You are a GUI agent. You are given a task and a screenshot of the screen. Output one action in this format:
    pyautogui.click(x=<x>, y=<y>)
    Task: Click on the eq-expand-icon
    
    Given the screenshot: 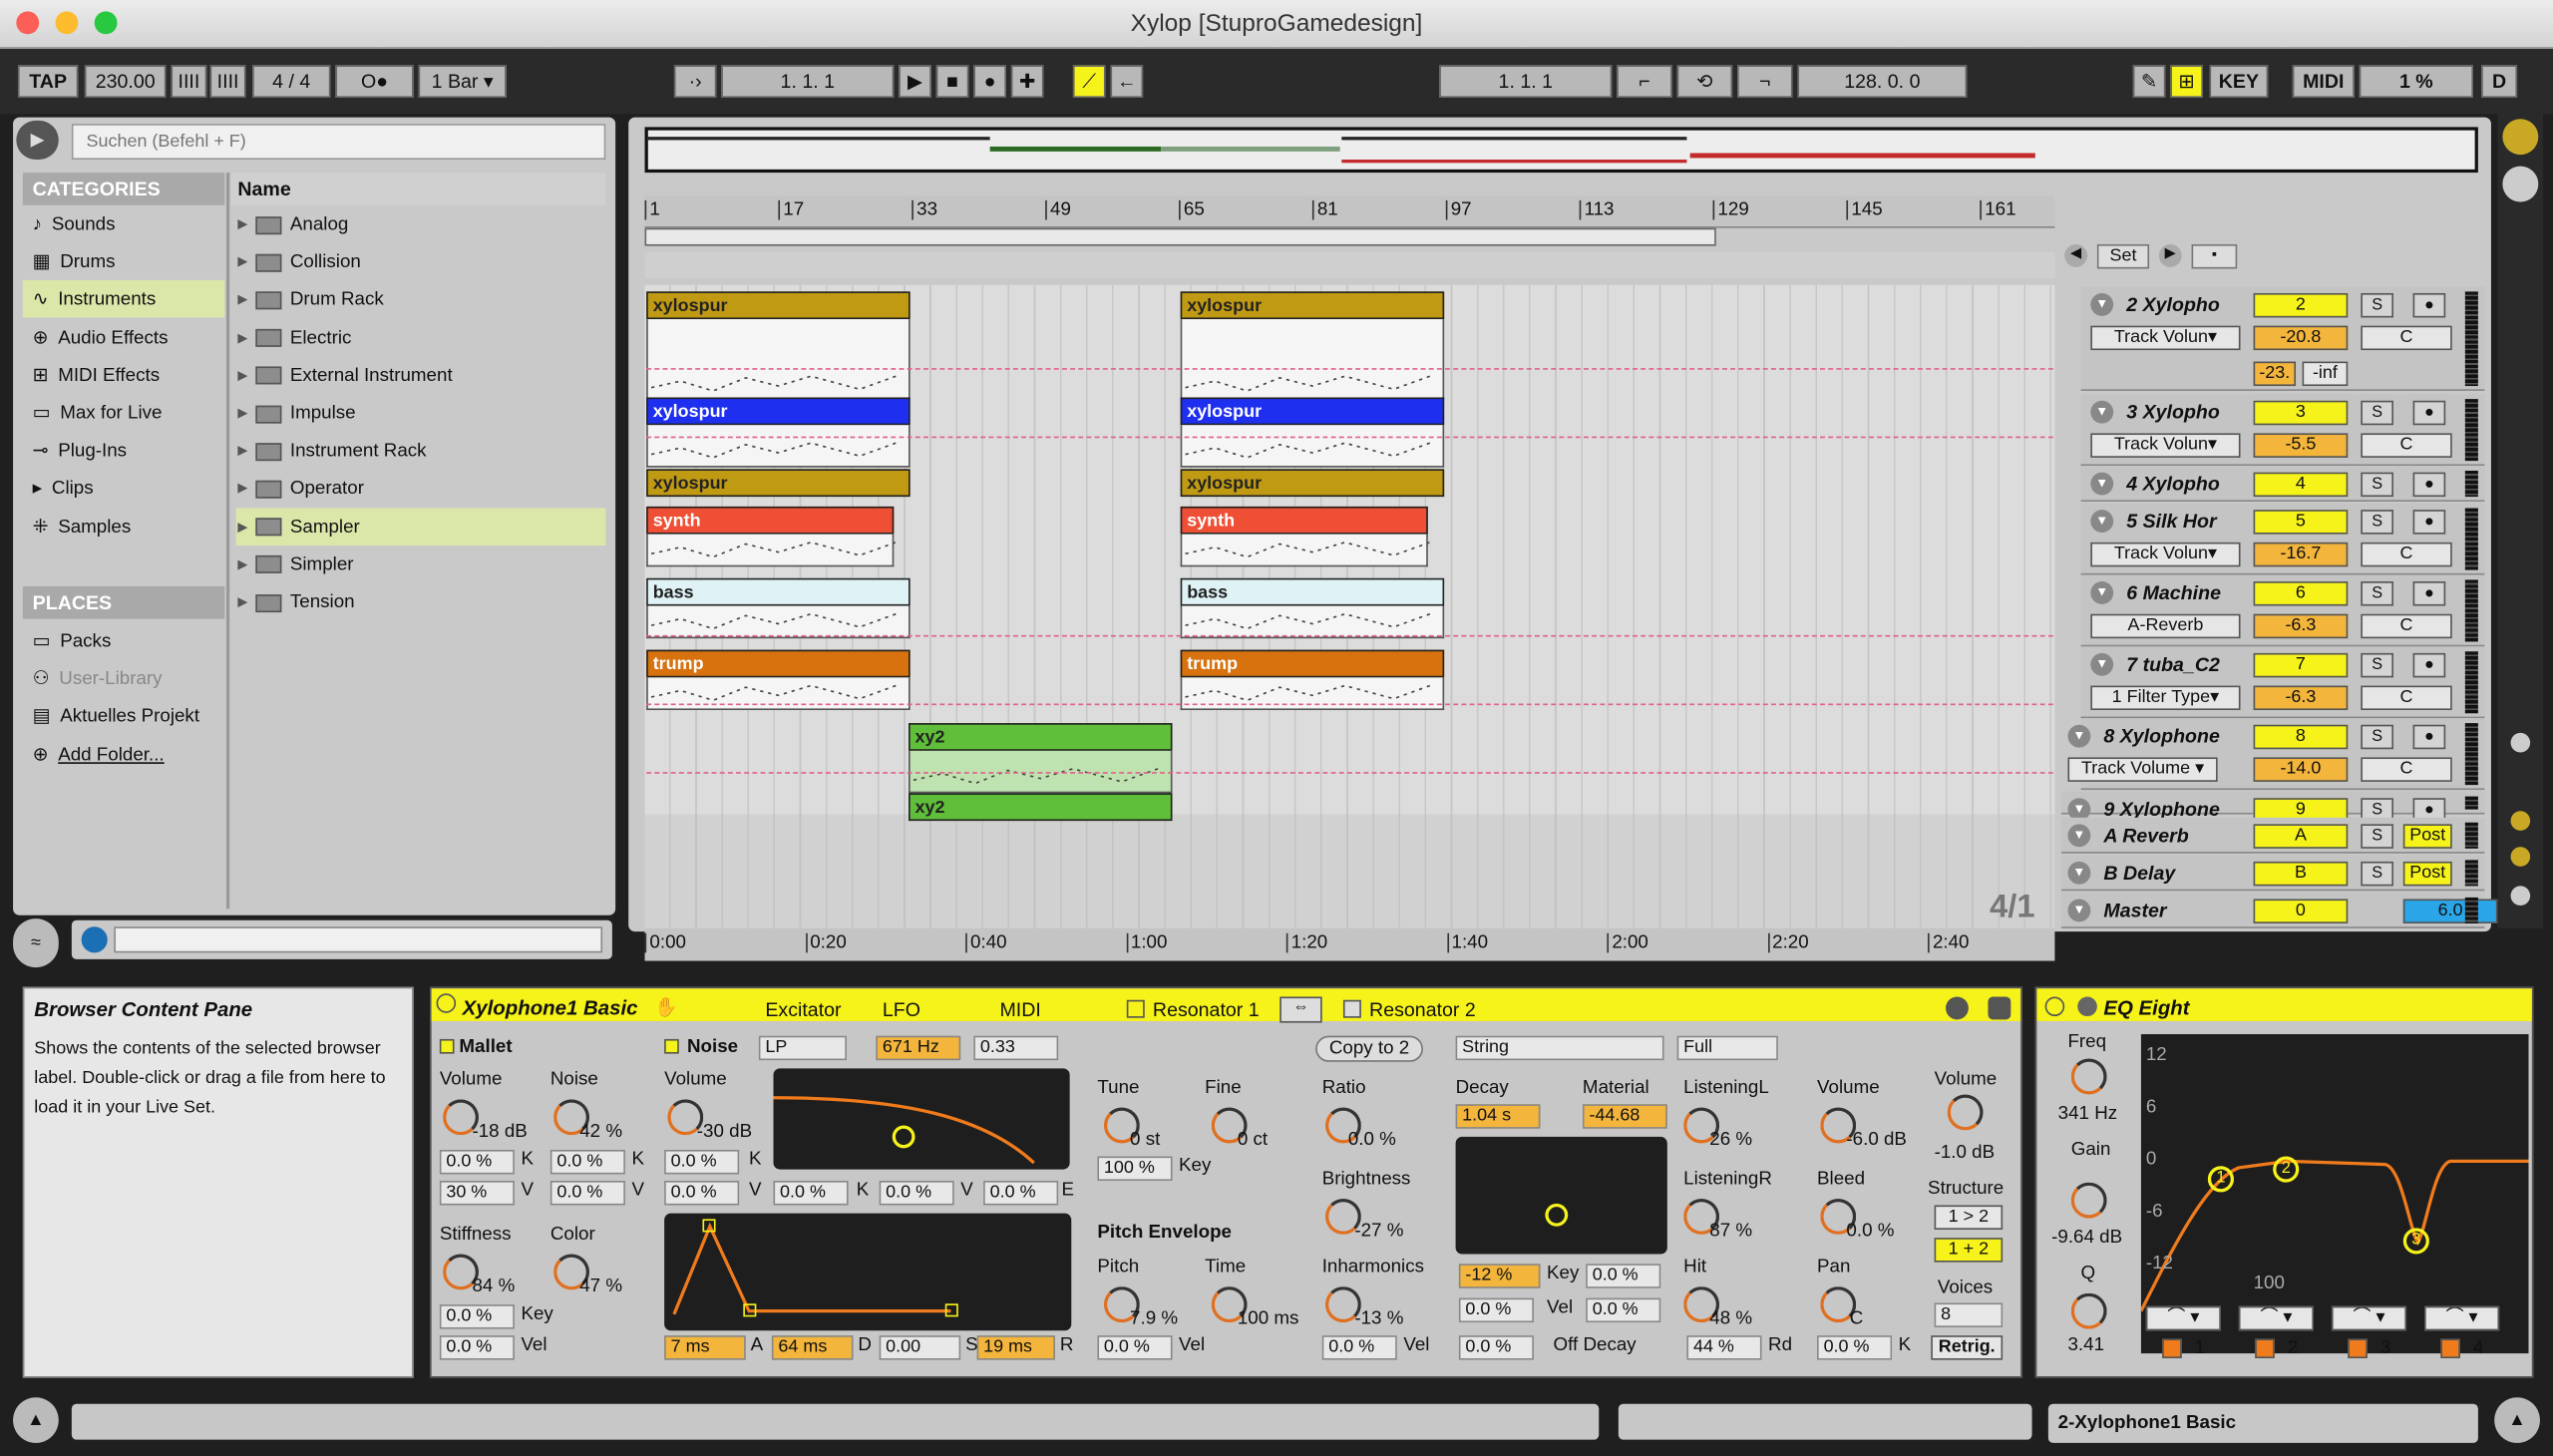 What is the action you would take?
    pyautogui.click(x=2087, y=1006)
    